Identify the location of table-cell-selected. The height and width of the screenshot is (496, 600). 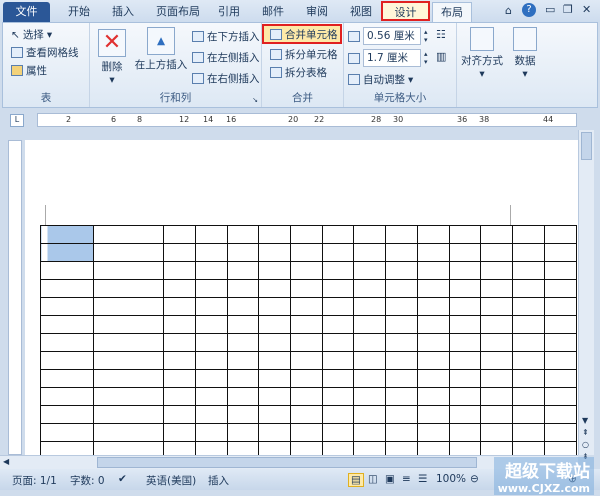
(67, 252).